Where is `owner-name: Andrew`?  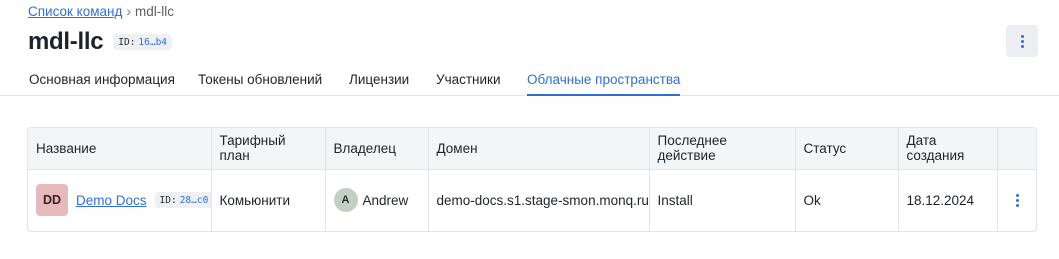 owner-name: Andrew is located at coordinates (385, 200).